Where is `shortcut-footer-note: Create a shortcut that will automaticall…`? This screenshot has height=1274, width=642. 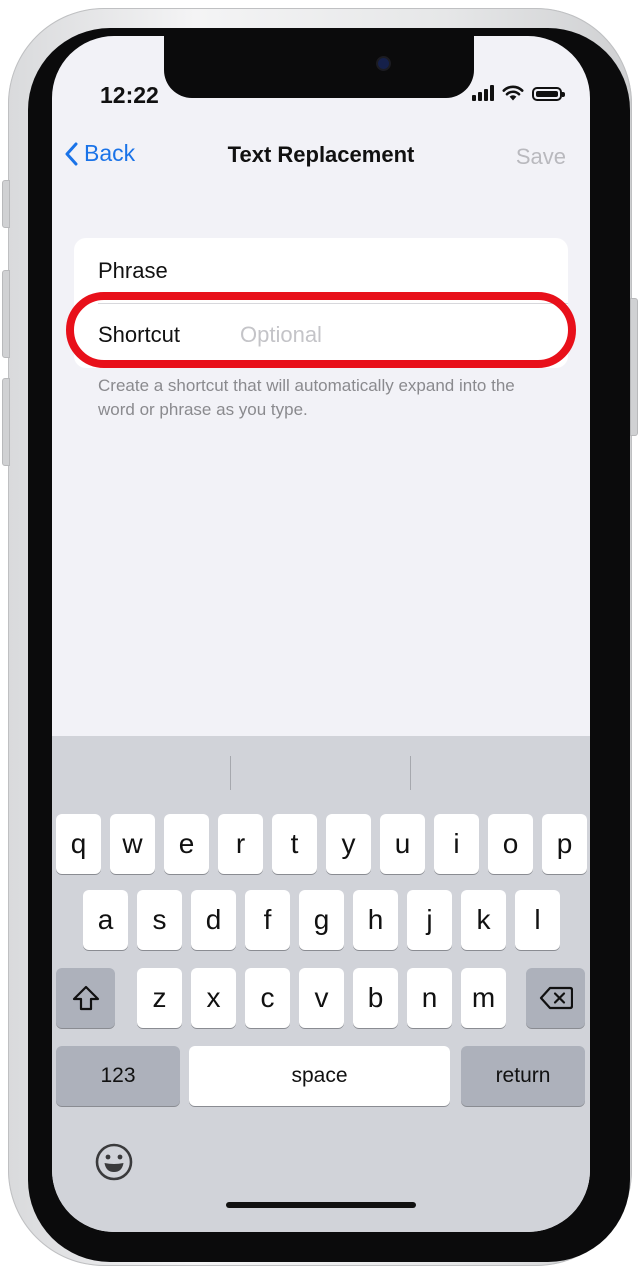 shortcut-footer-note: Create a shortcut that will automaticall… is located at coordinates (306, 397).